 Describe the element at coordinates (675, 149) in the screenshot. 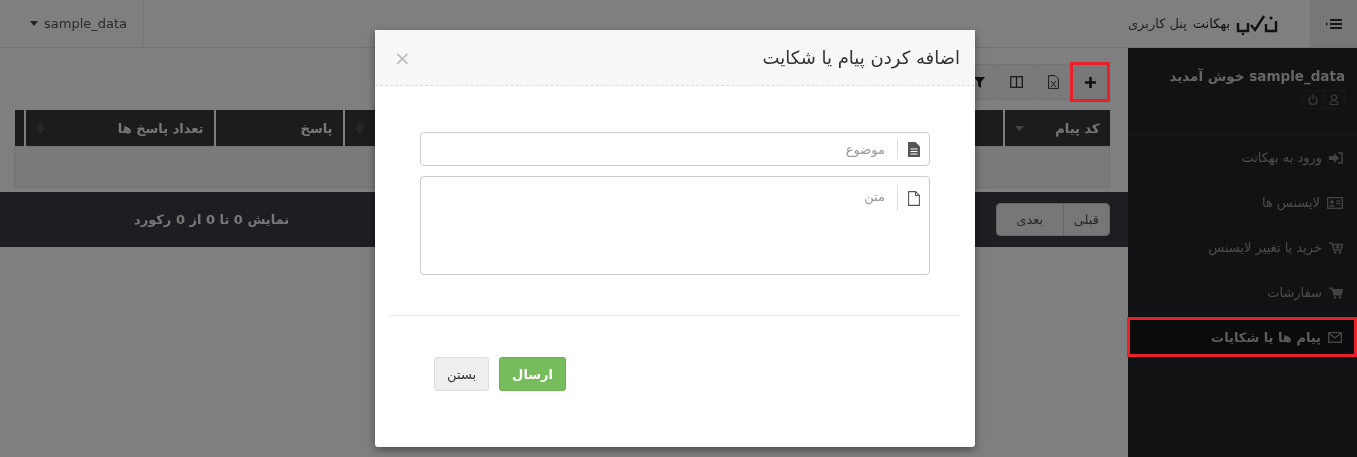

I see `input-field: موضوع` at that location.